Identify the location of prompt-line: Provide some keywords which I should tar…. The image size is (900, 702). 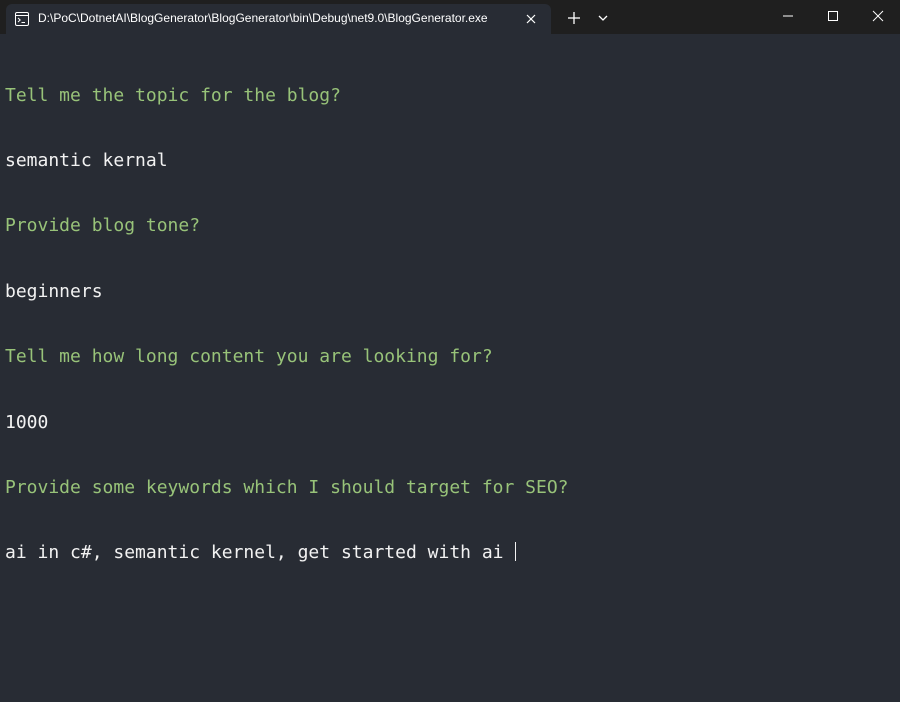
(287, 487).